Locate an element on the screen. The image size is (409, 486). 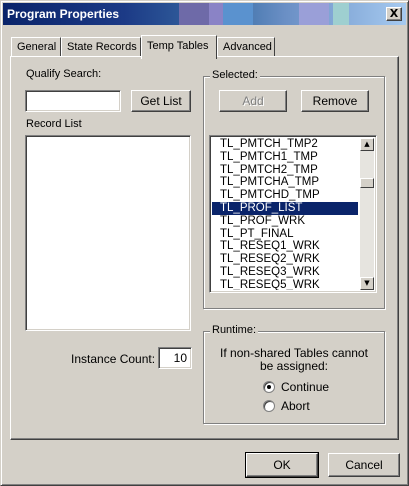
scroll-thumb is located at coordinates (367, 183).